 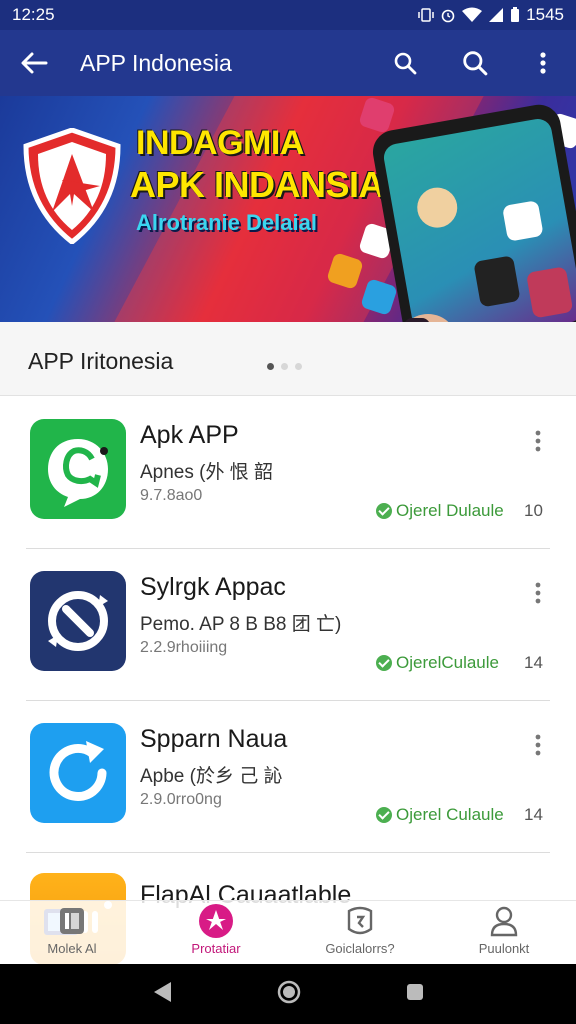 I want to click on status-badge: OjerelCulaule, so click(x=437, y=663).